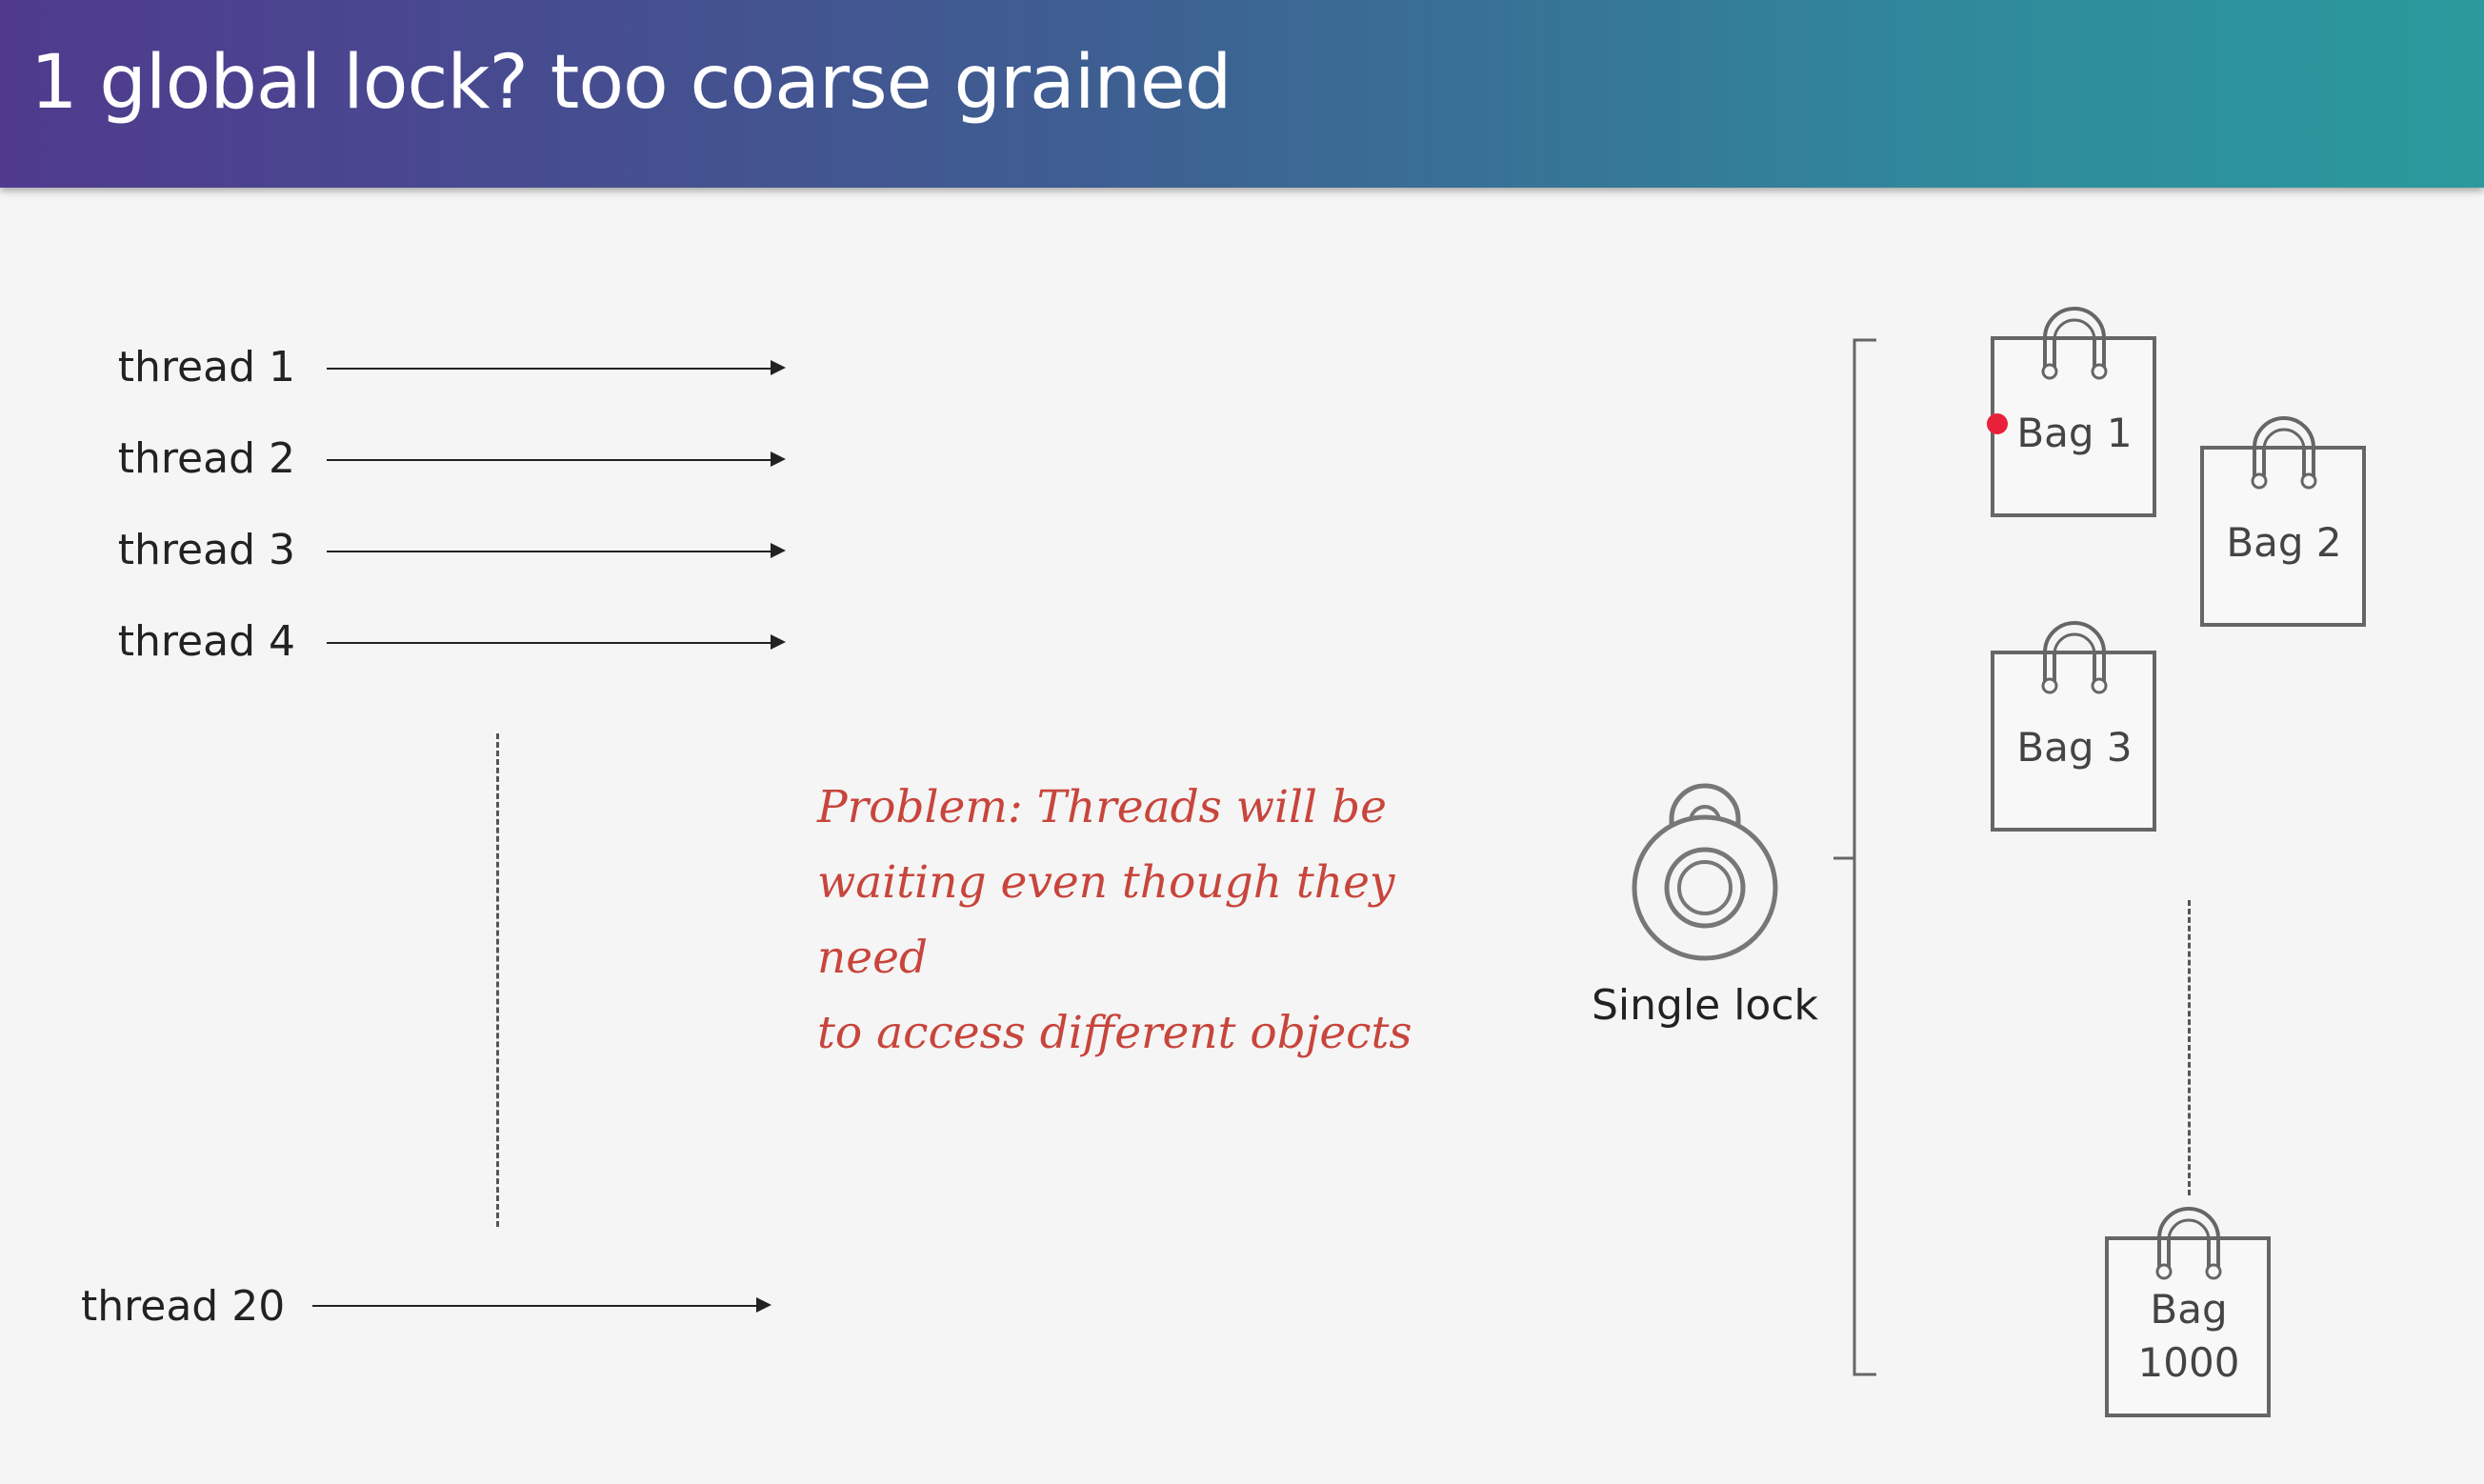 This screenshot has width=2484, height=1484. I want to click on bag-label: Bag 1, so click(2075, 433).